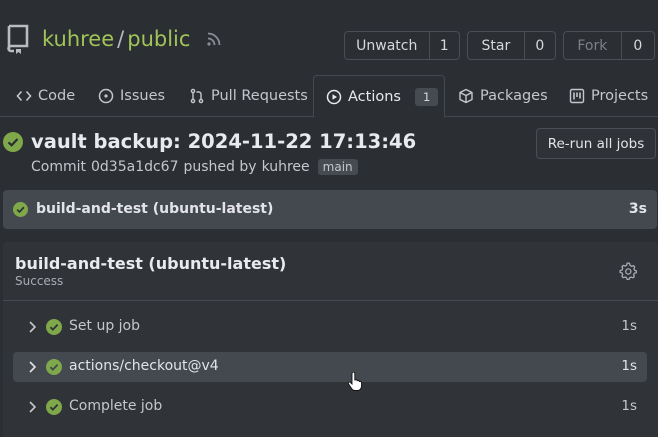 This screenshot has width=658, height=437. Describe the element at coordinates (58, 167) in the screenshot. I see `commit-prefix: Commit` at that location.